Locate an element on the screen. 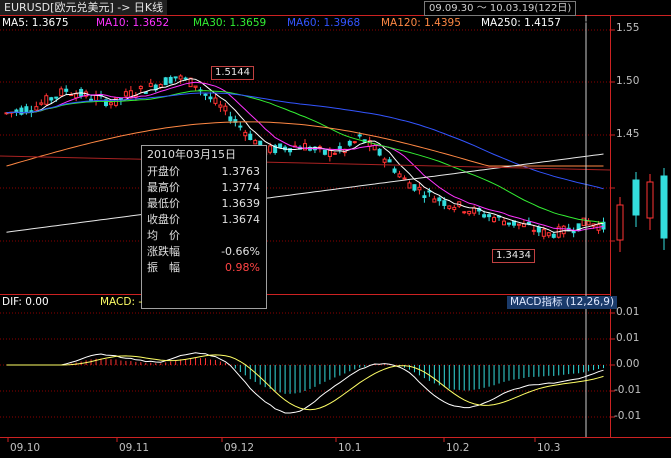  info-change-value: -0.66% is located at coordinates (240, 251).